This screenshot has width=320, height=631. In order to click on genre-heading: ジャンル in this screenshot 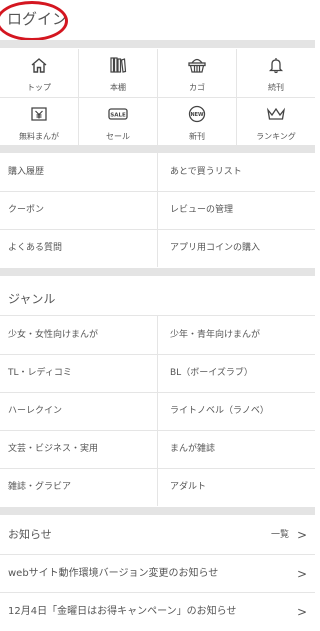, I will do `click(32, 299)`.